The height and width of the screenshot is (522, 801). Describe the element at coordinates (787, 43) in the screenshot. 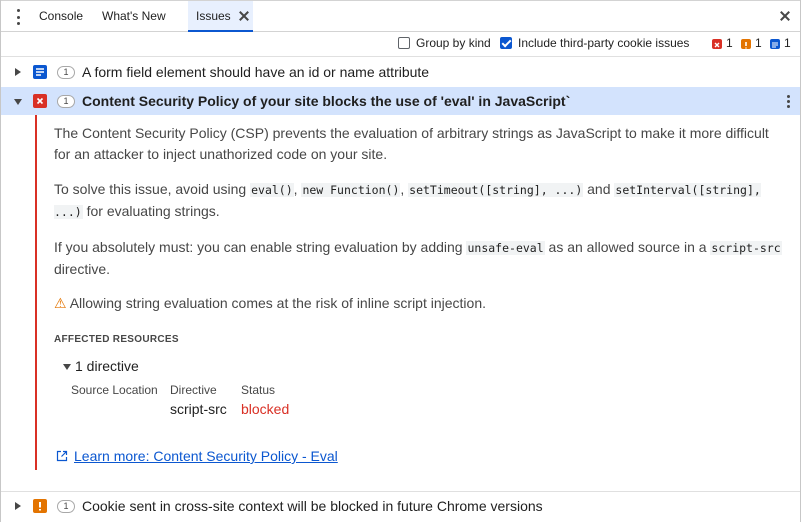

I see `info-count: 1` at that location.